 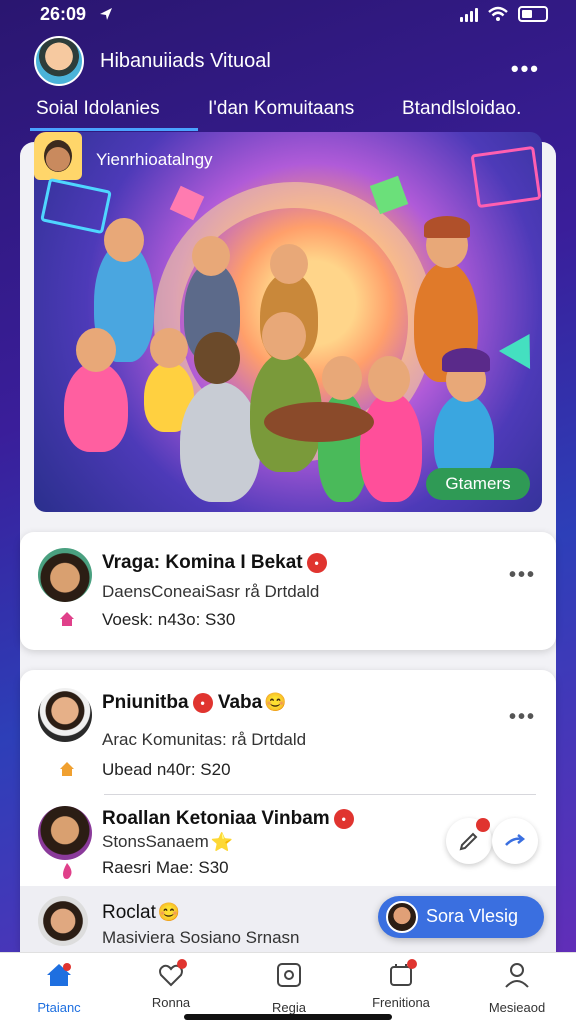 I want to click on list-item-name: Vraga: Komina I Bekat •, so click(x=214, y=563).